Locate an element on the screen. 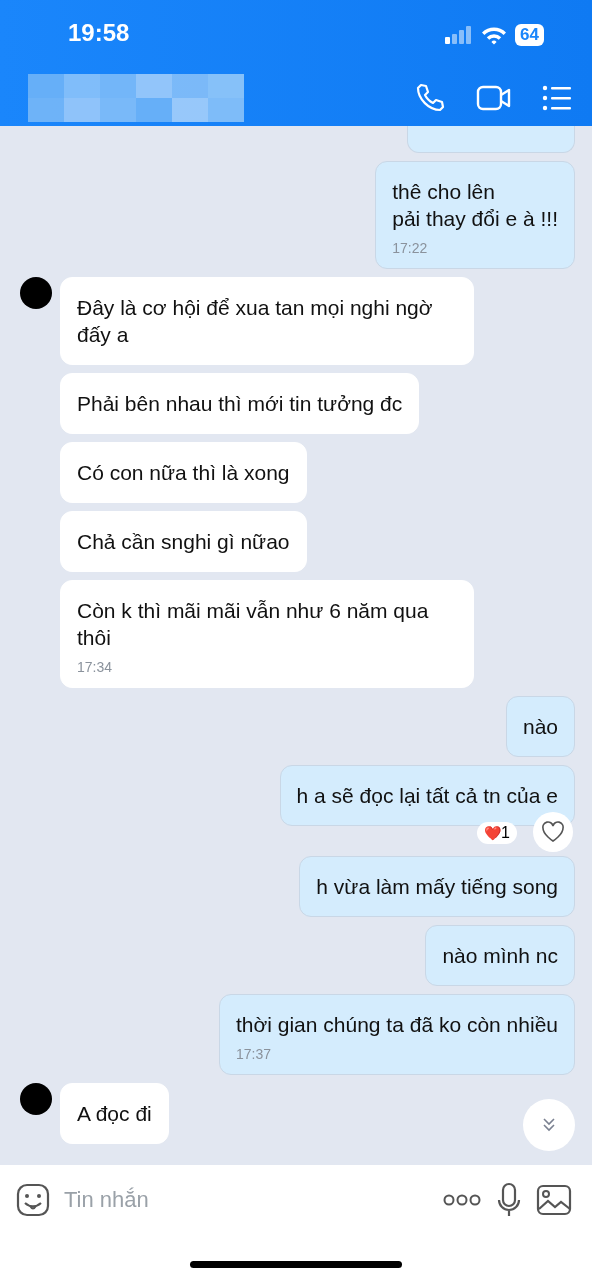 This screenshot has height=1280, width=592. message-bubble: nào is located at coordinates (540, 726).